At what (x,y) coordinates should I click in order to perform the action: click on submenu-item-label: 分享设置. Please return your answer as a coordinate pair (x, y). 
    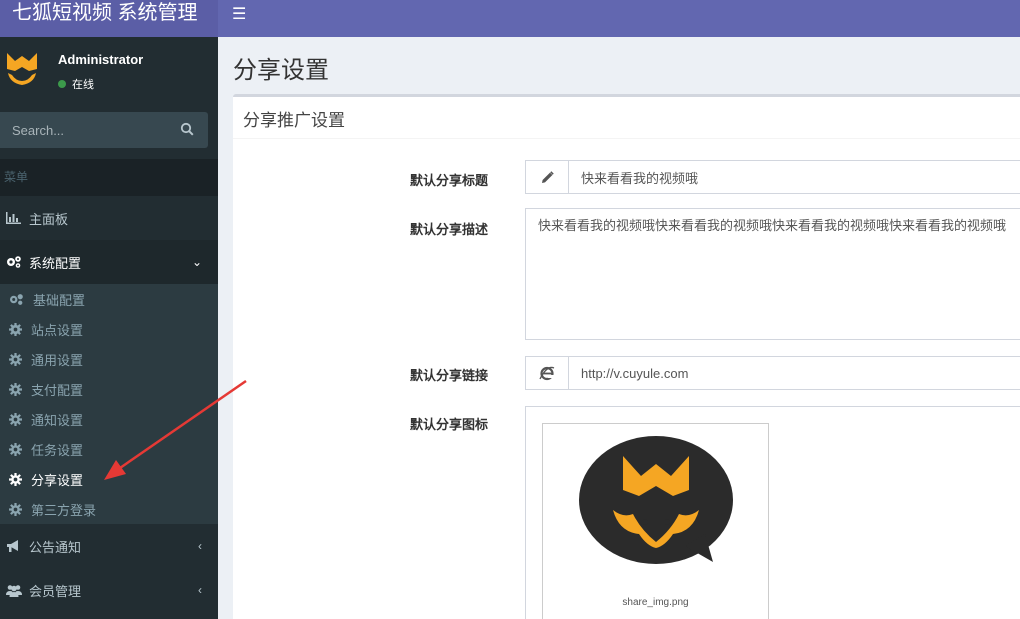
    Looking at the image, I should click on (57, 480).